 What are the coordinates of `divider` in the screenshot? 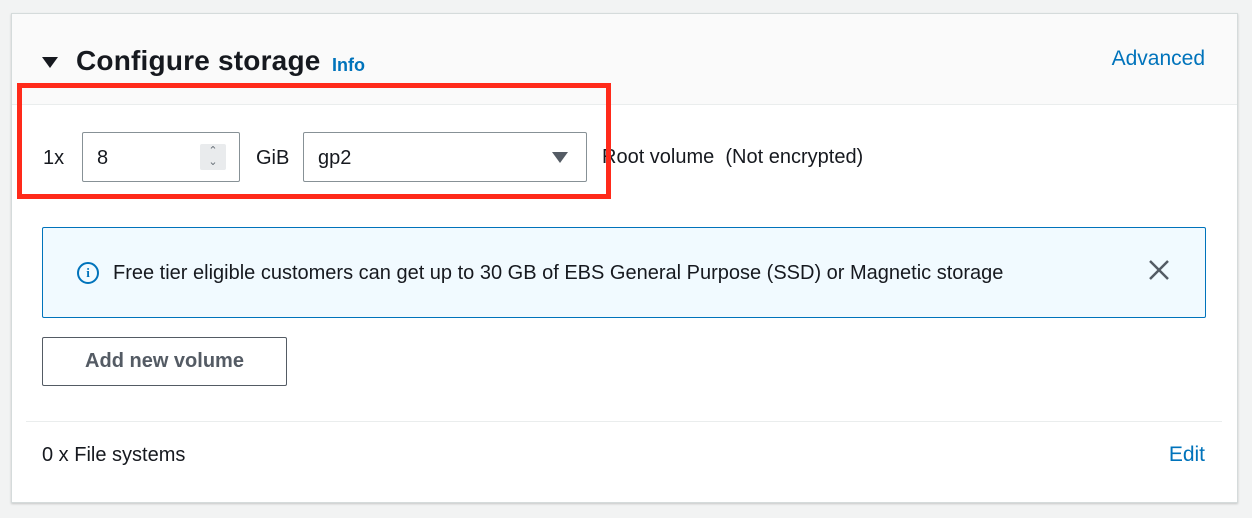 It's located at (624, 421).